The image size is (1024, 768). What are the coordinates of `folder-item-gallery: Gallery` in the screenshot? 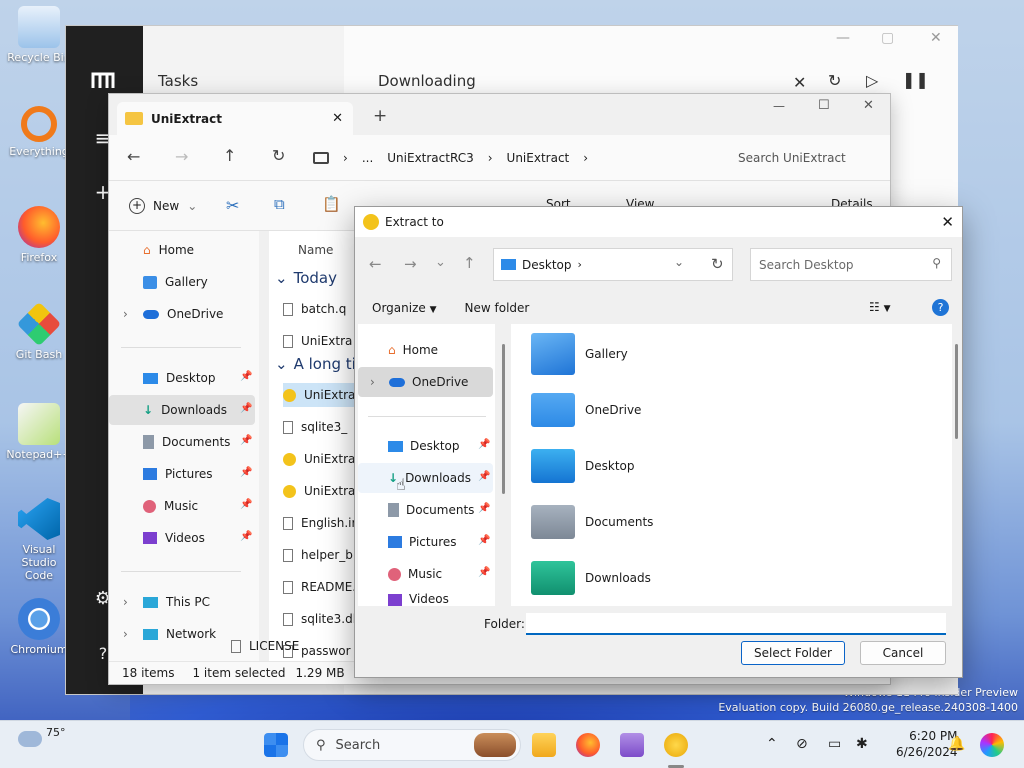 It's located at (579, 354).